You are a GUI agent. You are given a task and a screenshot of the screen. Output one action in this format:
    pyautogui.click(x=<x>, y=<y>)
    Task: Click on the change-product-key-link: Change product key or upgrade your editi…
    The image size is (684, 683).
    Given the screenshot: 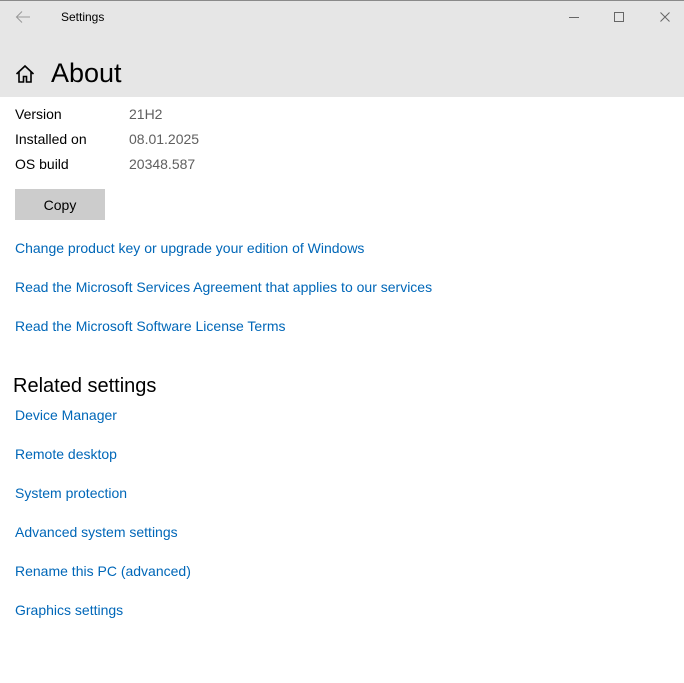 What is the action you would take?
    pyautogui.click(x=189, y=248)
    